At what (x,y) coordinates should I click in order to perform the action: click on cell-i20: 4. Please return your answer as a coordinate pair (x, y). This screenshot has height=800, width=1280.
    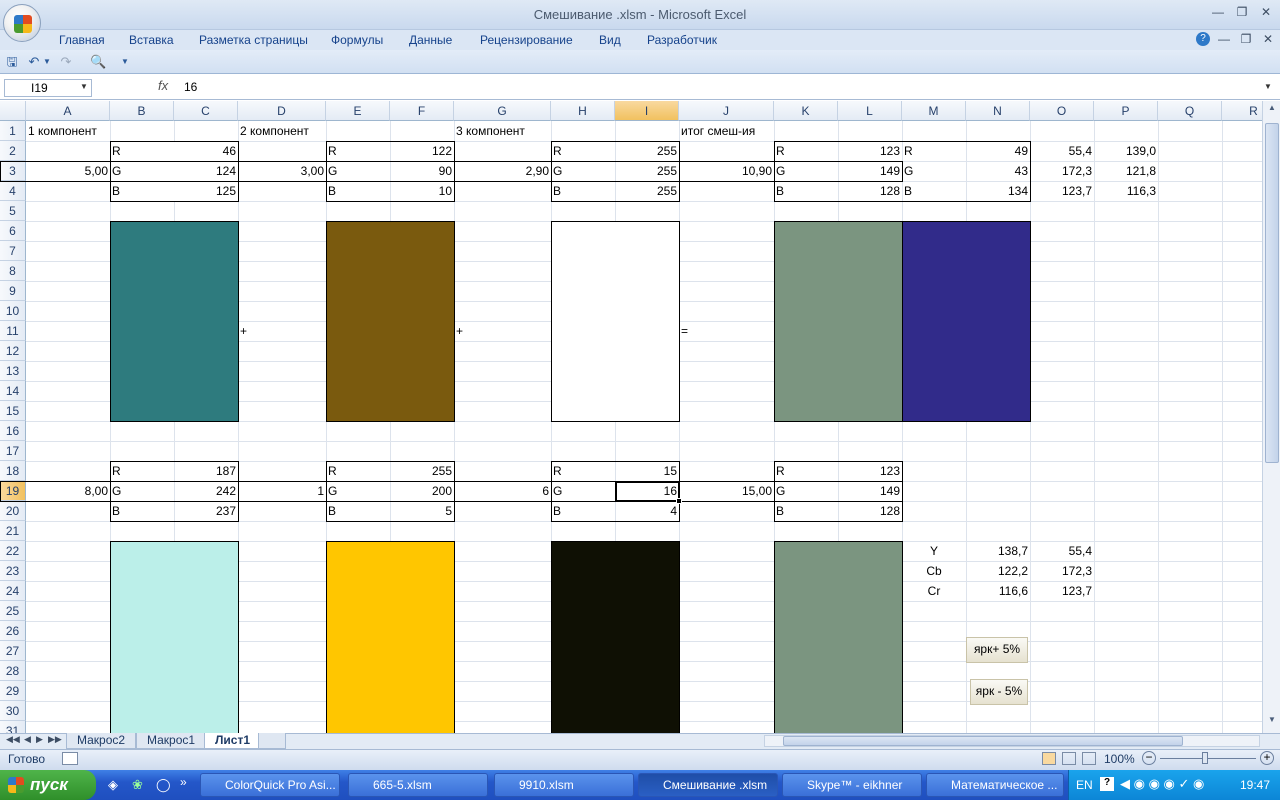
    Looking at the image, I should click on (647, 511).